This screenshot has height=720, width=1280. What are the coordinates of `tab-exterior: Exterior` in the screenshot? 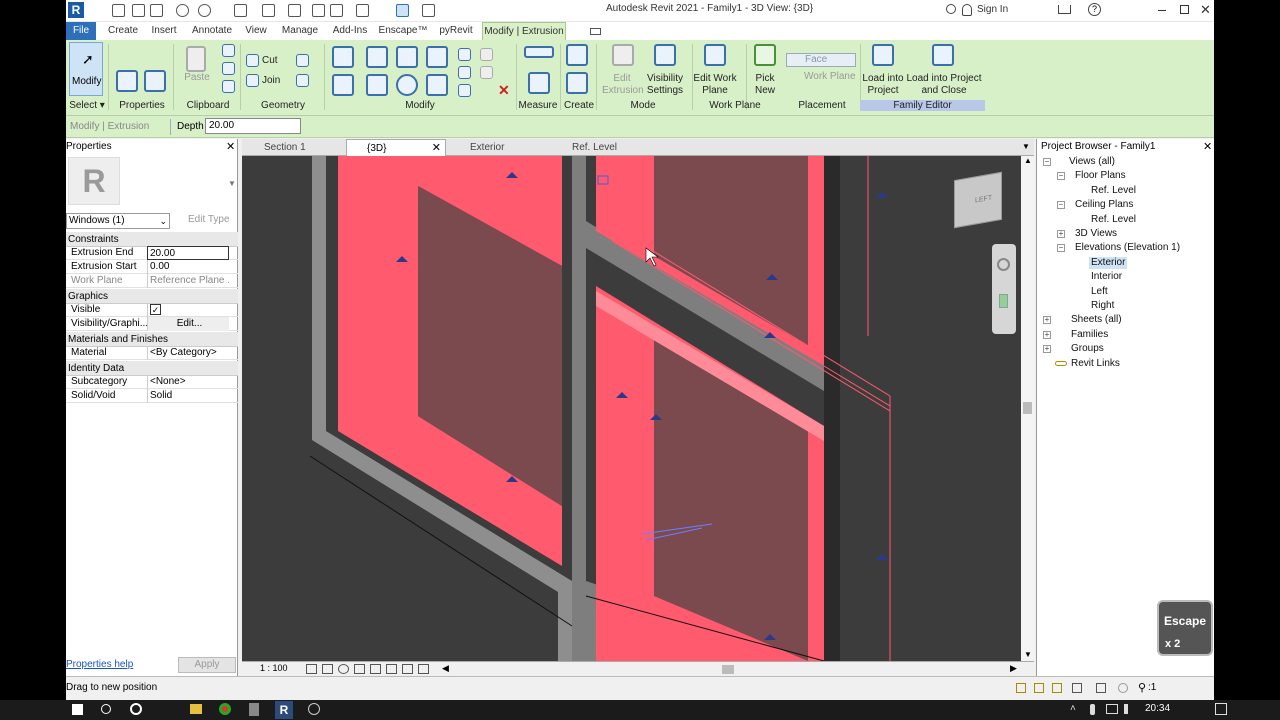 It's located at (500, 147).